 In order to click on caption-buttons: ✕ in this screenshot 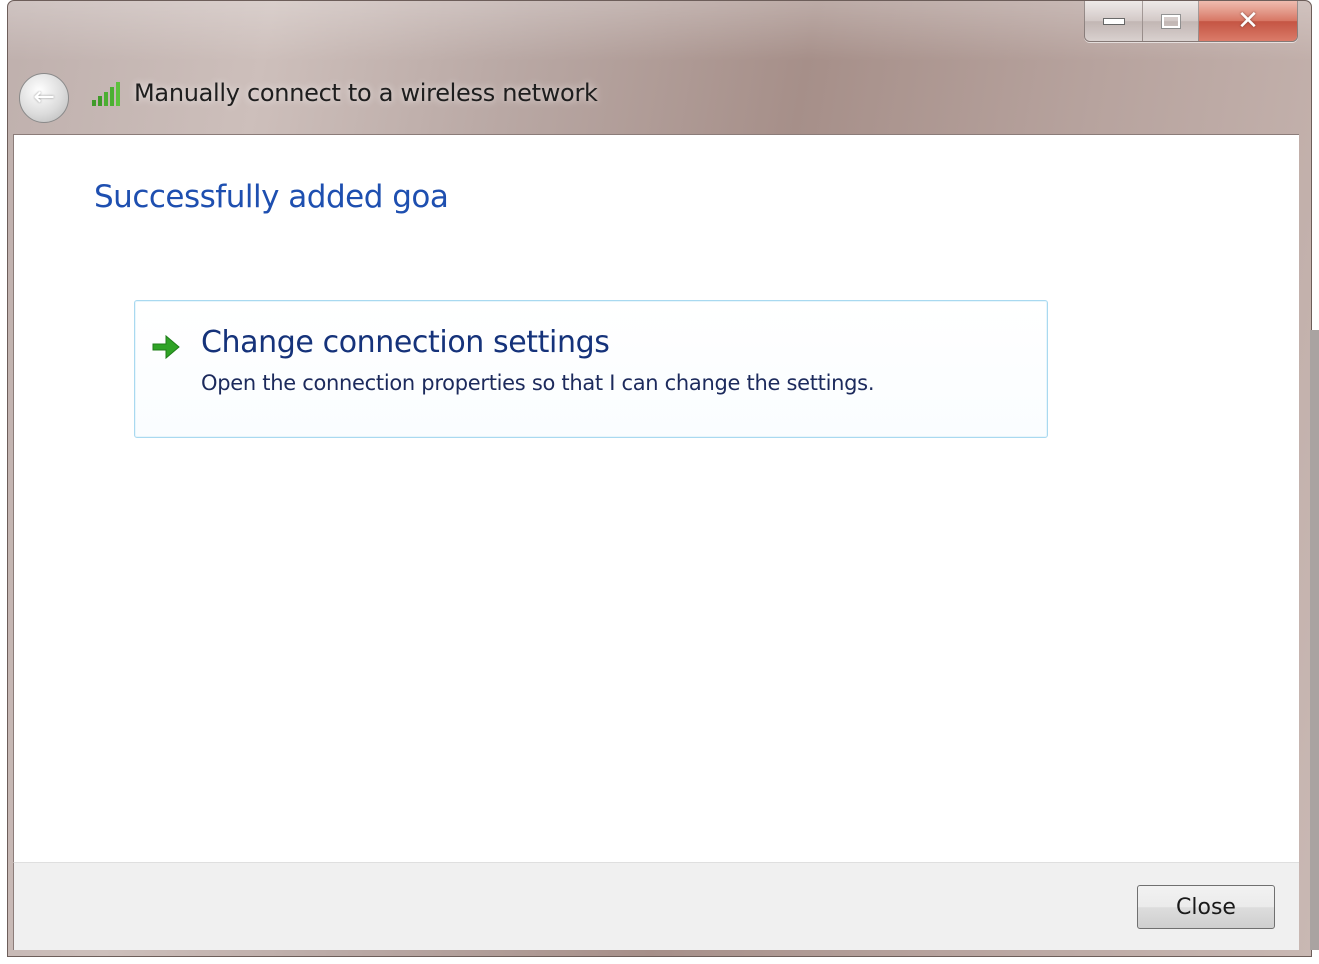, I will do `click(1191, 21)`.